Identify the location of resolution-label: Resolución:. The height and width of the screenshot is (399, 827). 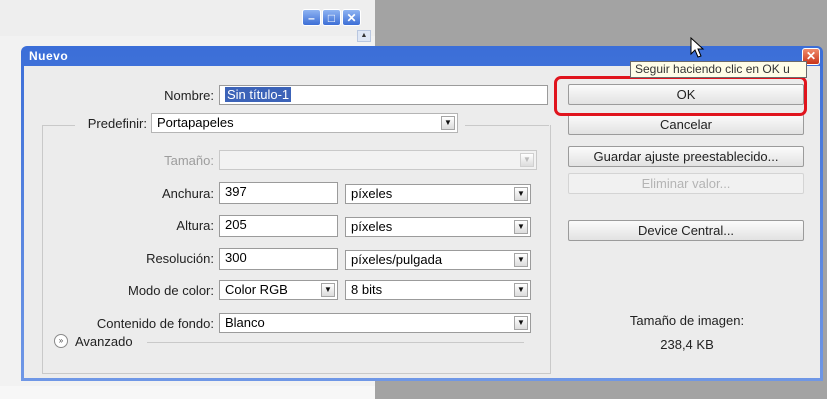
(180, 258).